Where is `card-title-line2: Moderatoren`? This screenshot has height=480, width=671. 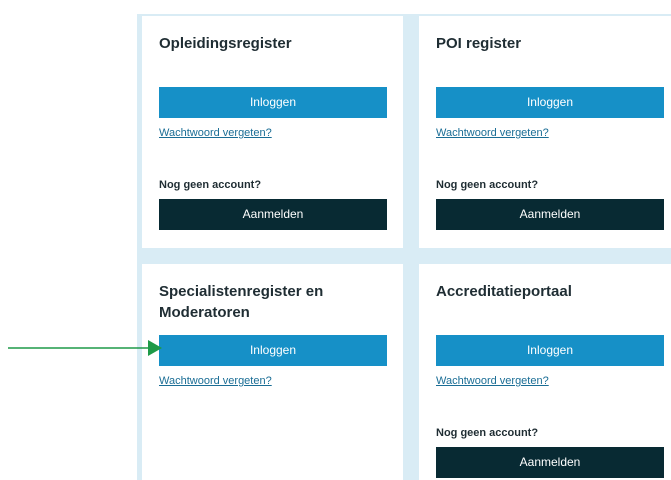 card-title-line2: Moderatoren is located at coordinates (204, 312).